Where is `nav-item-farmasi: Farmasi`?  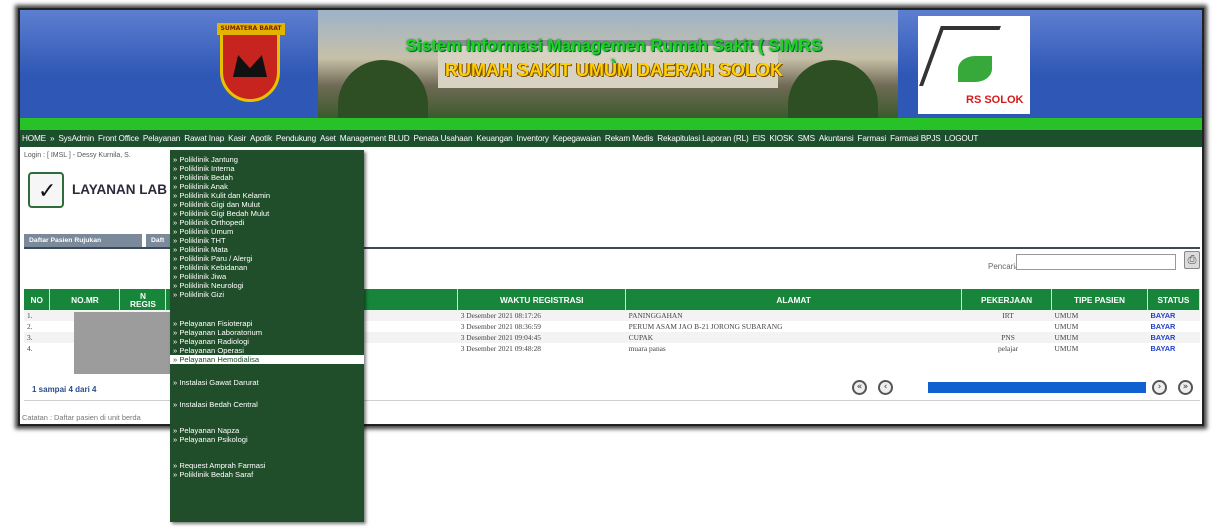
nav-item-farmasi: Farmasi is located at coordinates (872, 138).